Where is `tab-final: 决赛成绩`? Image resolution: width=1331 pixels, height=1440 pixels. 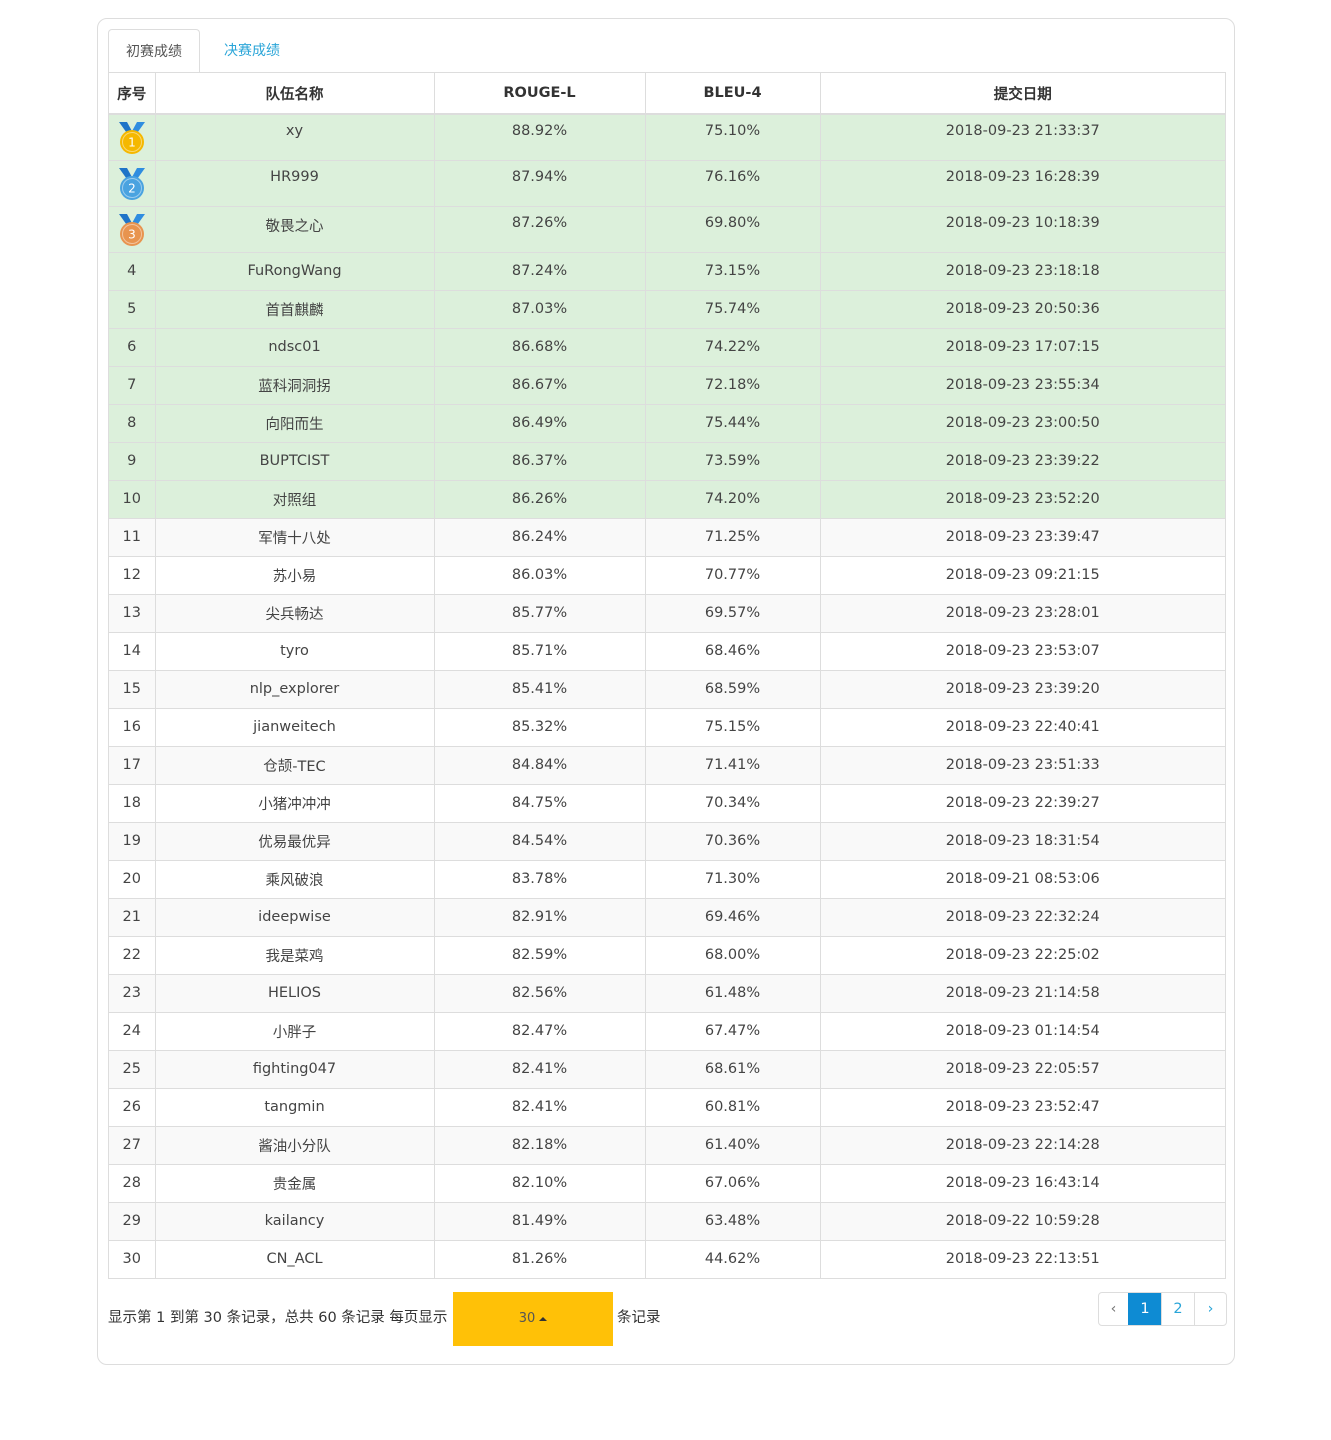
tab-final: 决赛成绩 is located at coordinates (252, 51).